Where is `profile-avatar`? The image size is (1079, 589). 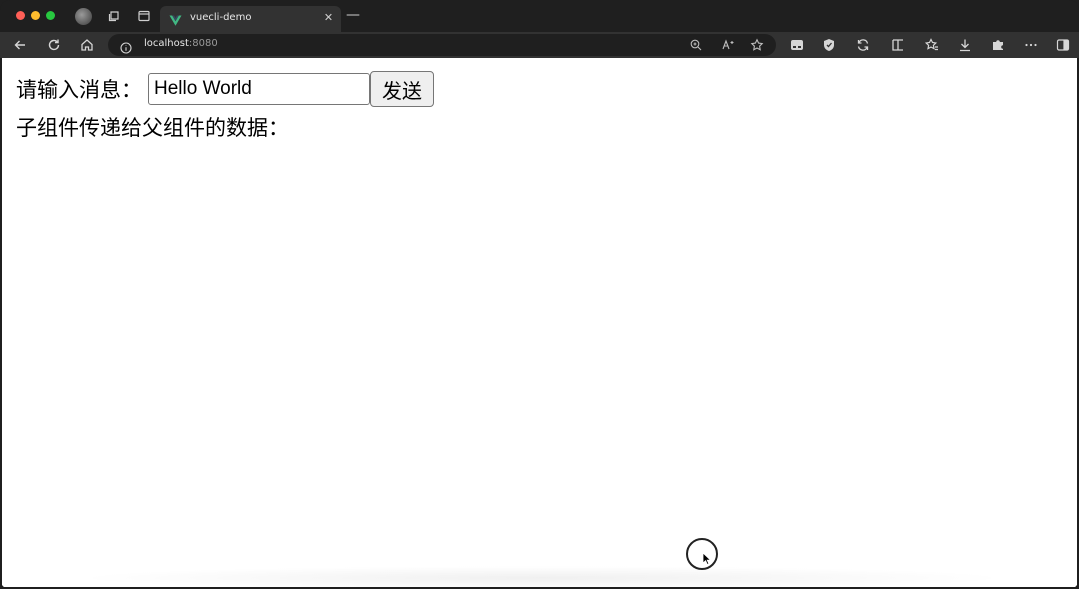 profile-avatar is located at coordinates (83, 16).